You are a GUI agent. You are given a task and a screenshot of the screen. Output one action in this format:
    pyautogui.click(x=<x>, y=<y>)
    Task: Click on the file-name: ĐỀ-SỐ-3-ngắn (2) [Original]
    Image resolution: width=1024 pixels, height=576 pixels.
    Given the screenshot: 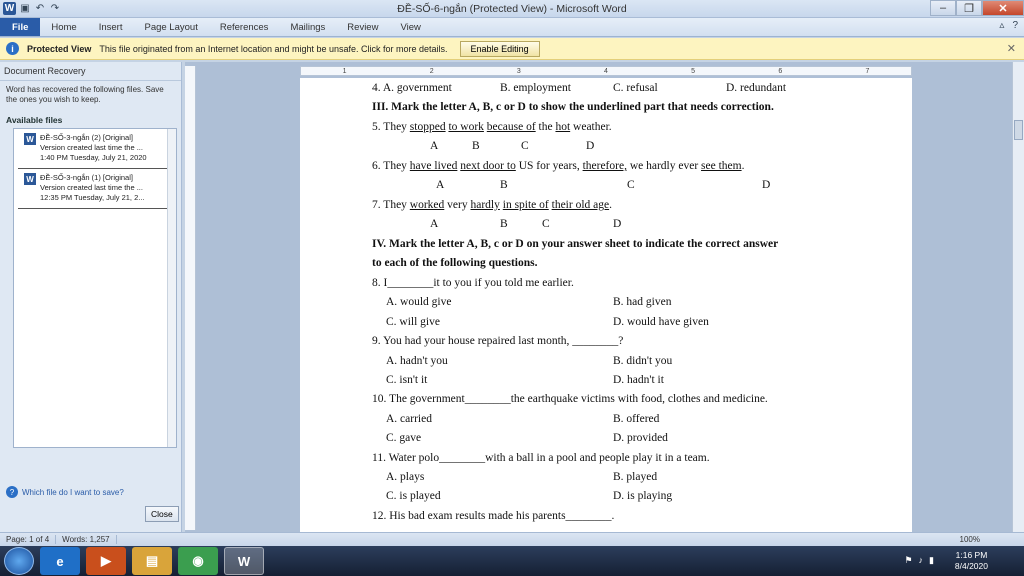 What is the action you would take?
    pyautogui.click(x=86, y=137)
    